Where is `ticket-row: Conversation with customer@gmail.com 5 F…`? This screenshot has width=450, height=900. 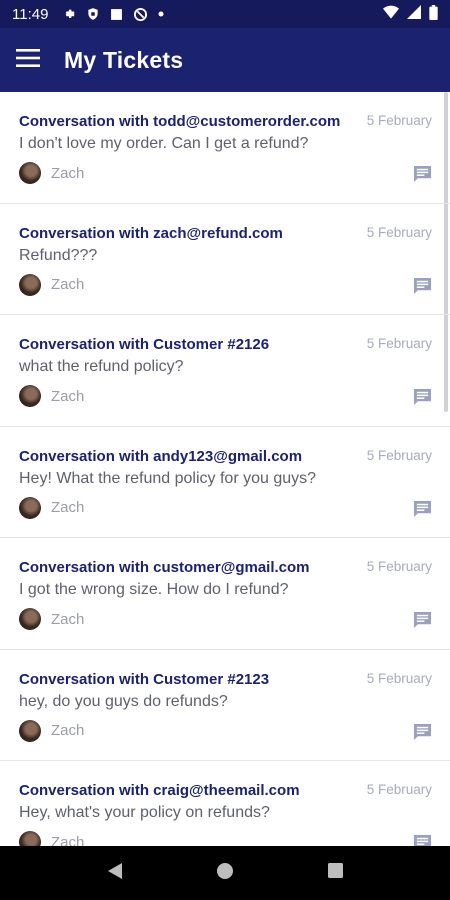 ticket-row: Conversation with customer@gmail.com 5 F… is located at coordinates (225, 594).